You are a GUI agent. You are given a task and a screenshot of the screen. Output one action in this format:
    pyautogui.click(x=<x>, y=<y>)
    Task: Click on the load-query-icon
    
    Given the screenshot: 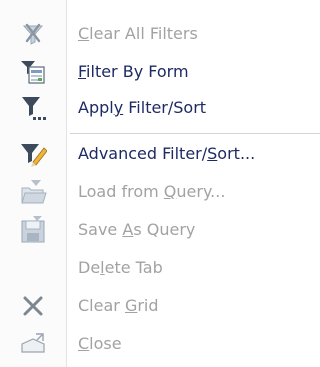 What is the action you would take?
    pyautogui.click(x=33, y=192)
    